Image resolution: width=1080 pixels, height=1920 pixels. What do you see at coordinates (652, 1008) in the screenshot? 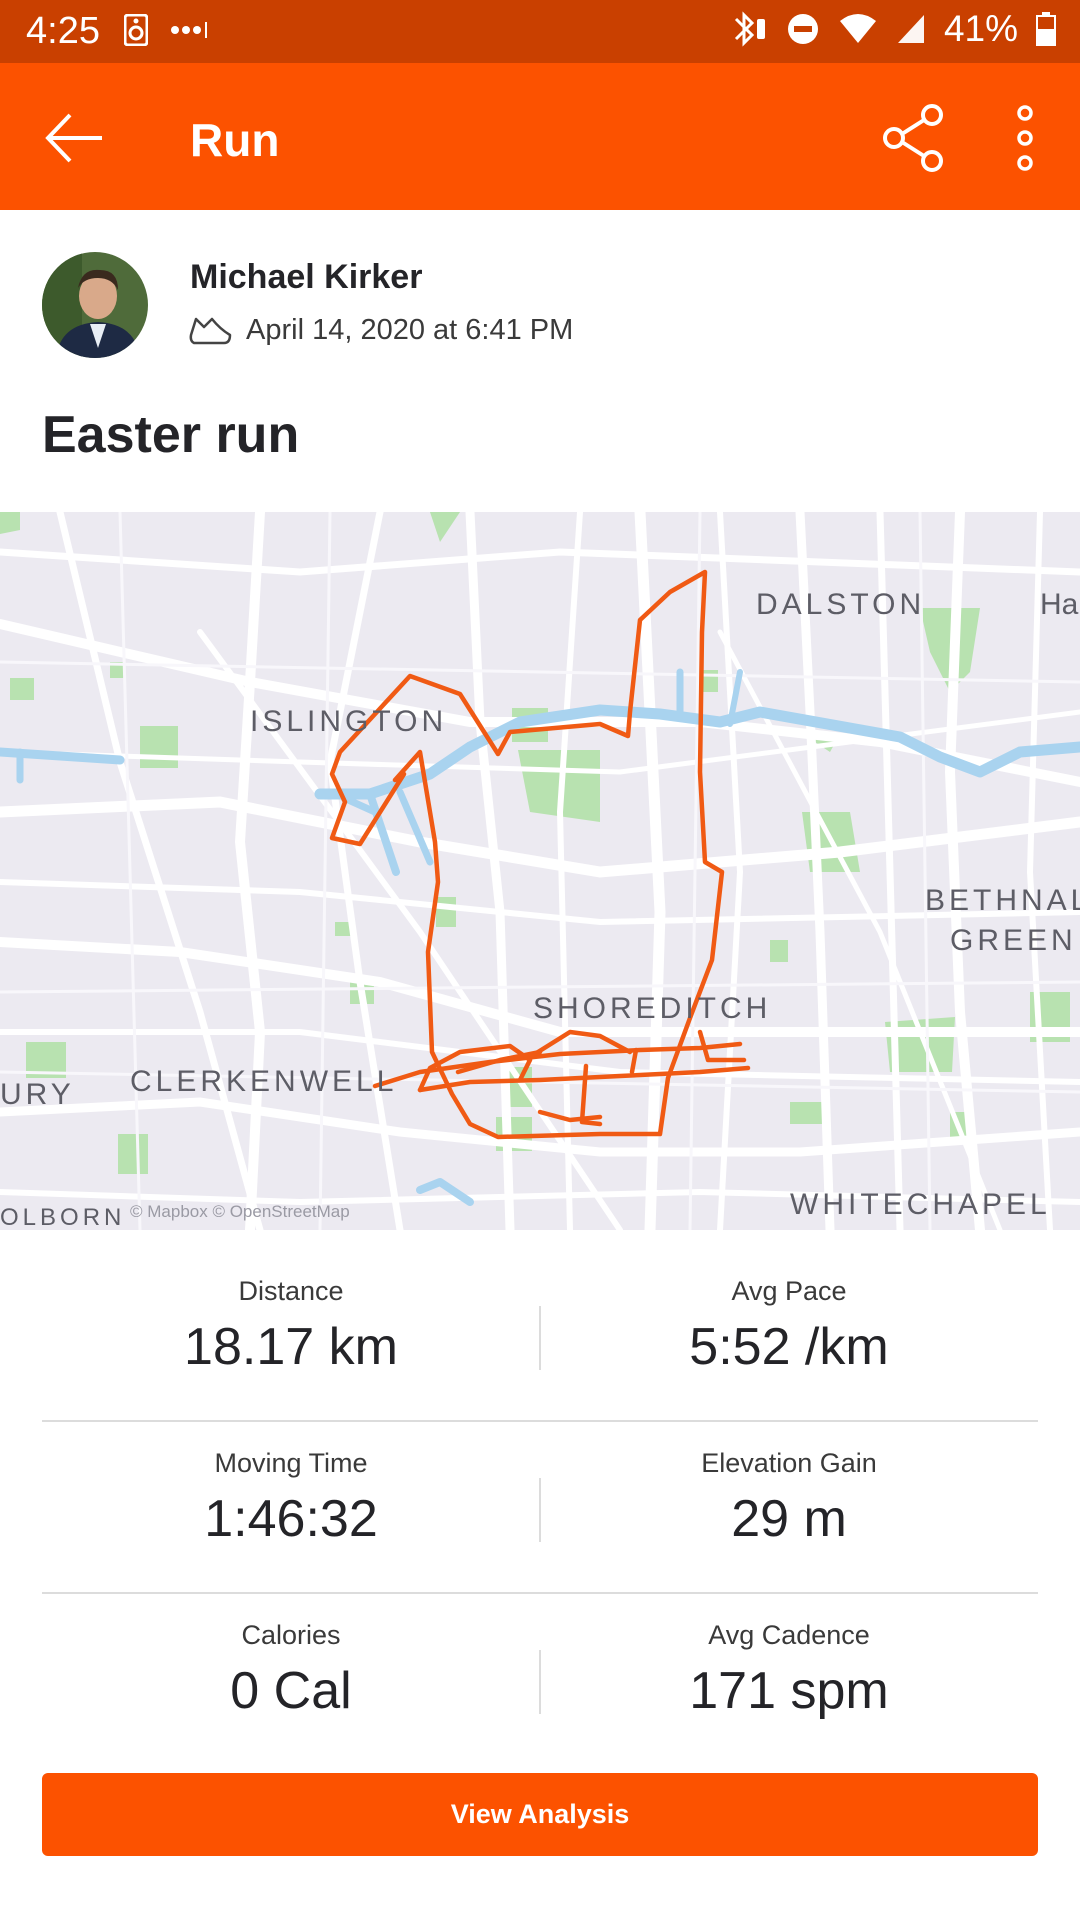
I see `map-label-shoreditch: SHOREDITCH` at bounding box center [652, 1008].